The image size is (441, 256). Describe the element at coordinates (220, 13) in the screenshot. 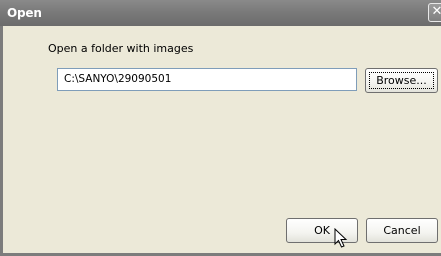

I see `title-bar: Open ✕` at that location.